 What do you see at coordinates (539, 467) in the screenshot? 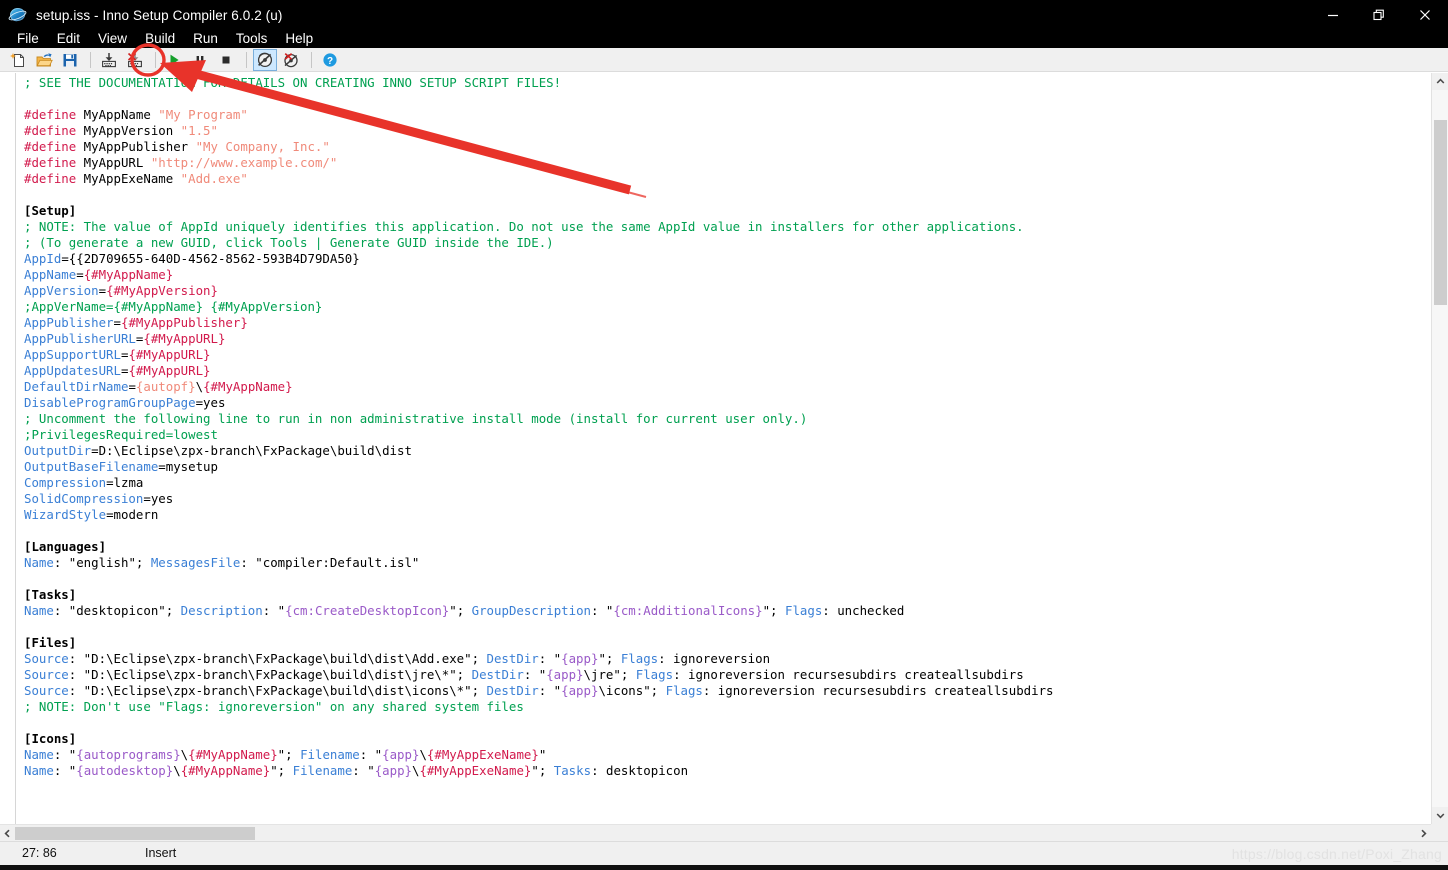
I see `code-line: OutputBaseFilename=mysetup` at bounding box center [539, 467].